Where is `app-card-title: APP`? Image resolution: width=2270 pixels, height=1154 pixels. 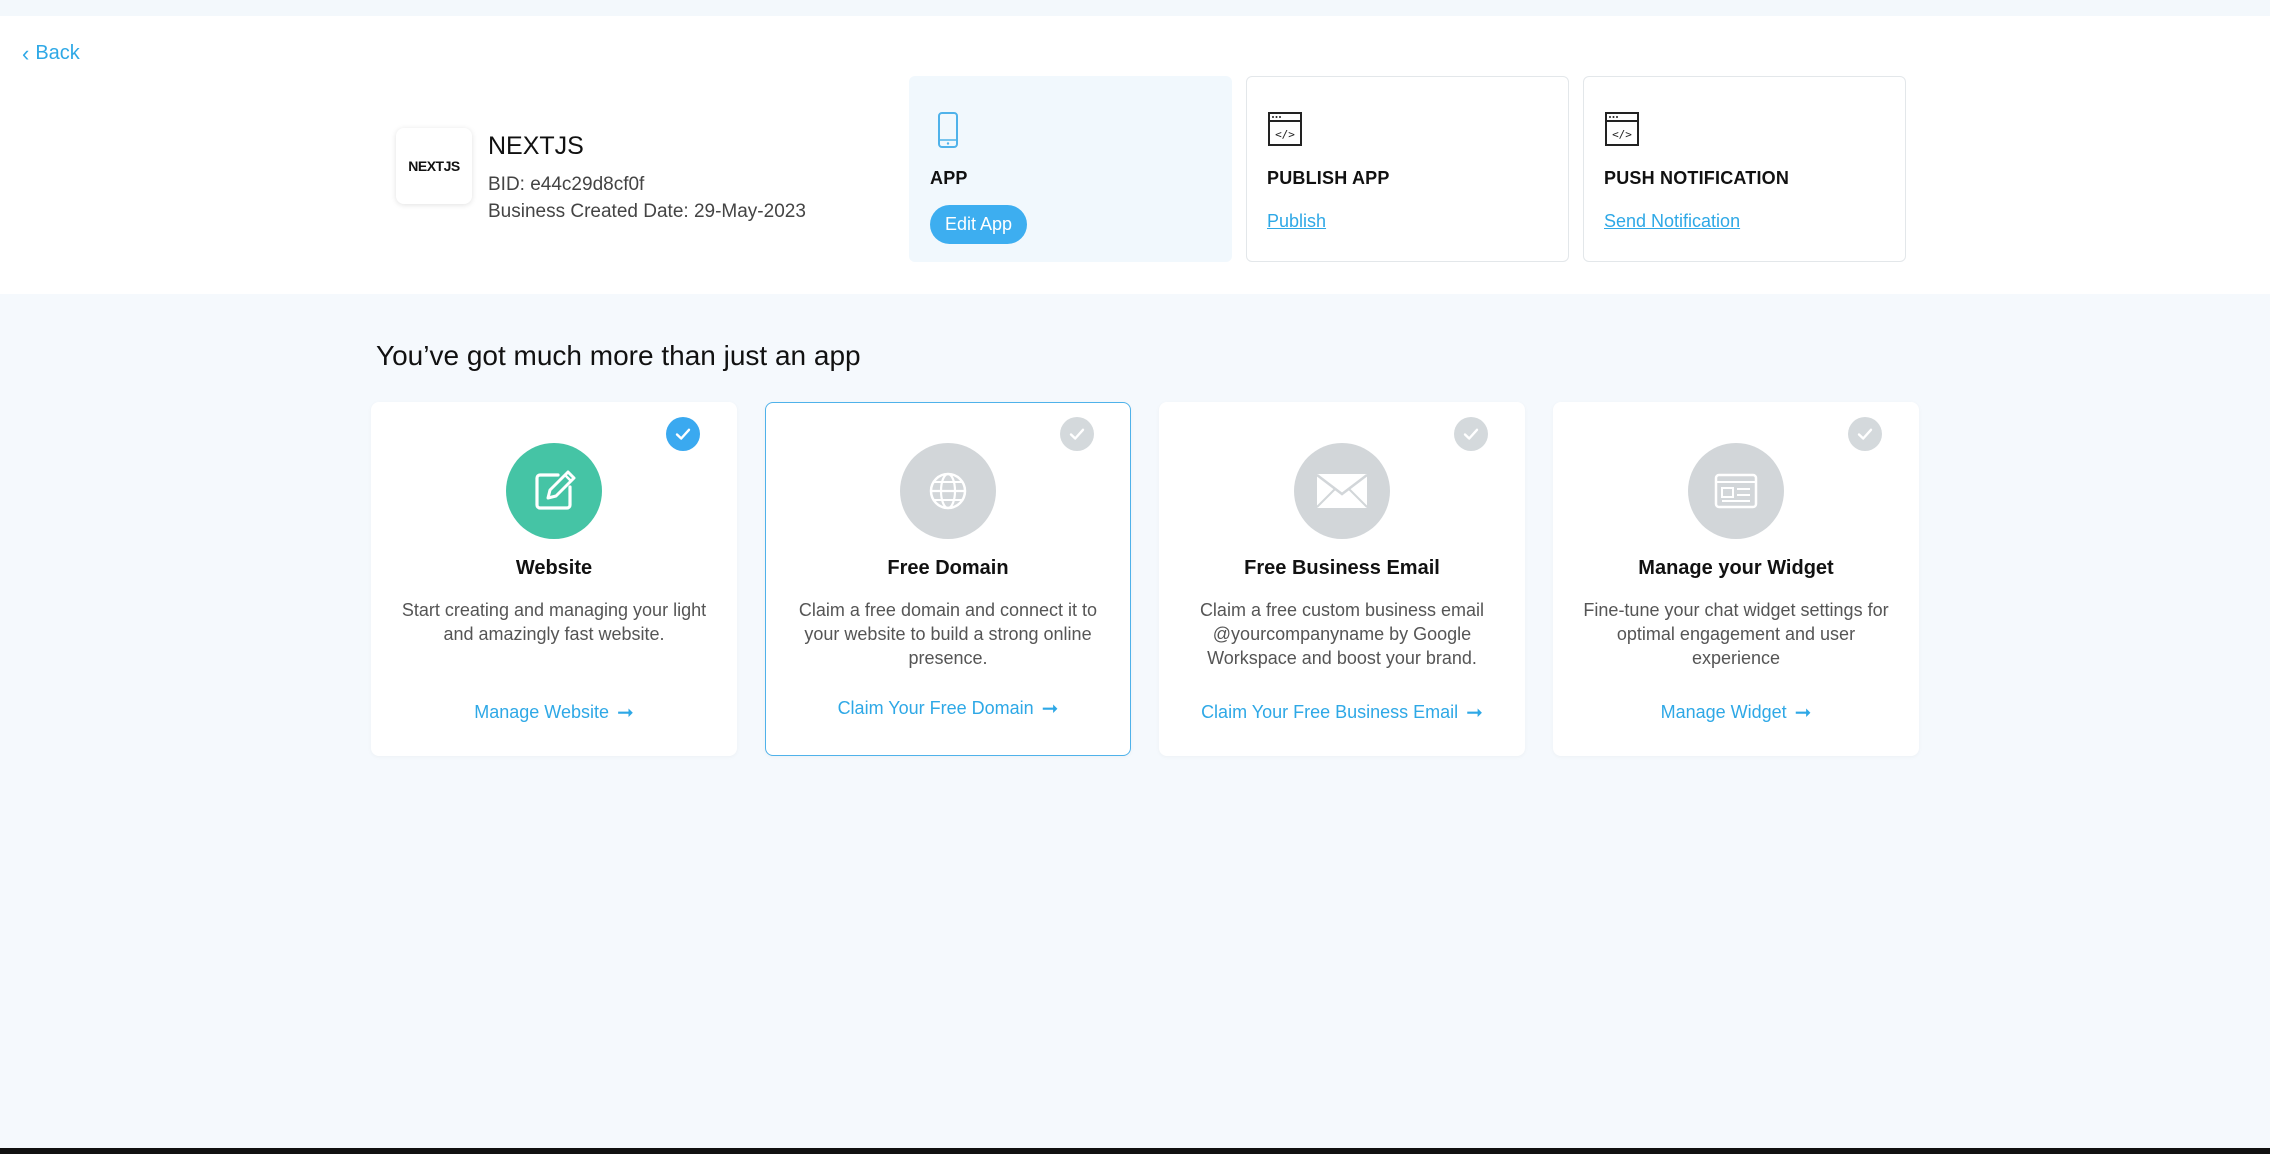 app-card-title: APP is located at coordinates (949, 178).